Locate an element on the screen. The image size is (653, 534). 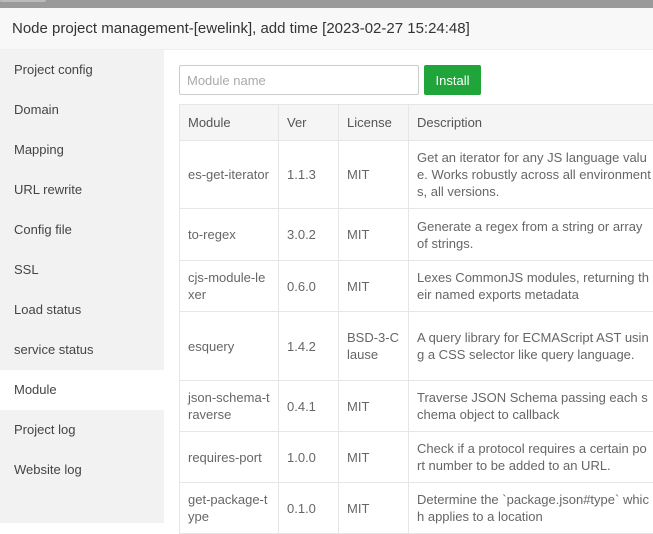
install-button: Install is located at coordinates (452, 80).